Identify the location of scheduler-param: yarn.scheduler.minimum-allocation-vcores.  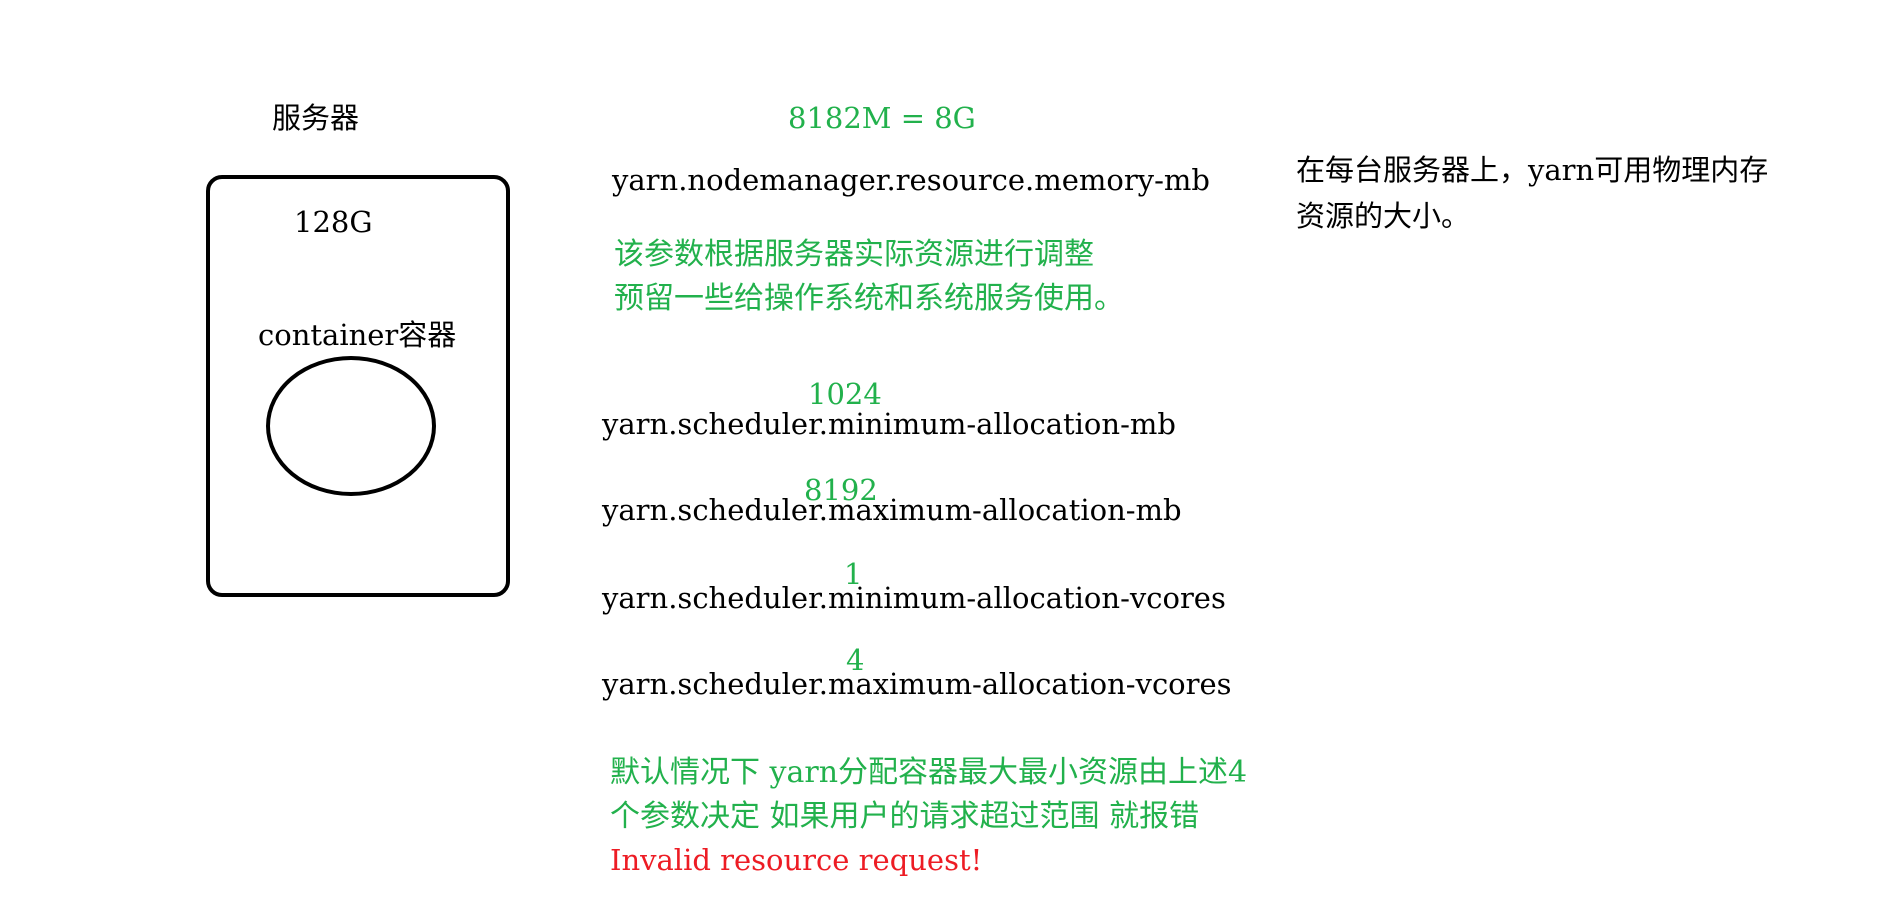
(914, 598).